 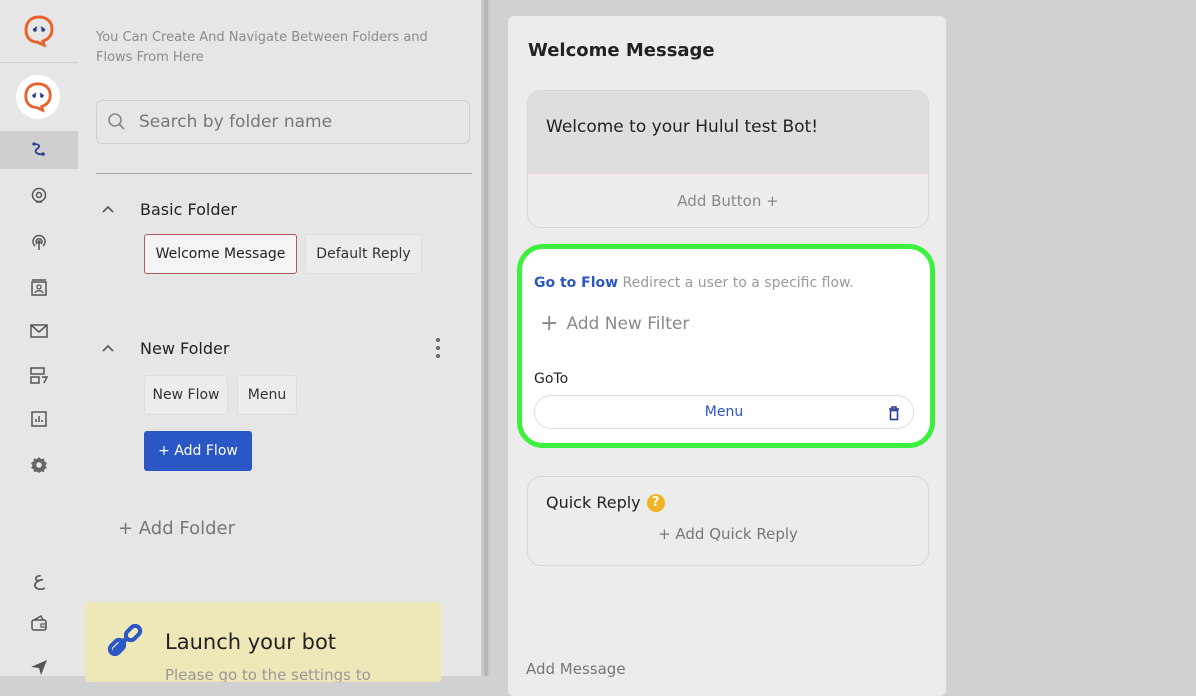 I want to click on goto-field-label: GoTo, so click(x=551, y=379).